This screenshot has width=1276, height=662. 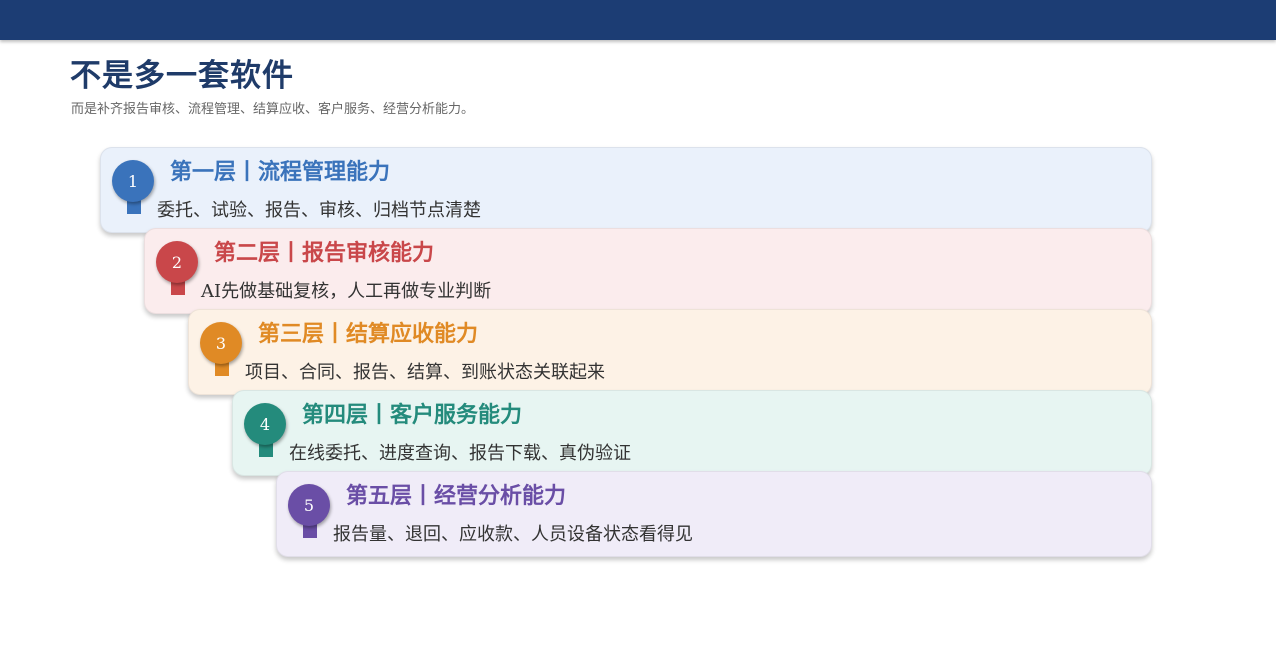 What do you see at coordinates (265, 424) in the screenshot?
I see `layer-number-badge: 4` at bounding box center [265, 424].